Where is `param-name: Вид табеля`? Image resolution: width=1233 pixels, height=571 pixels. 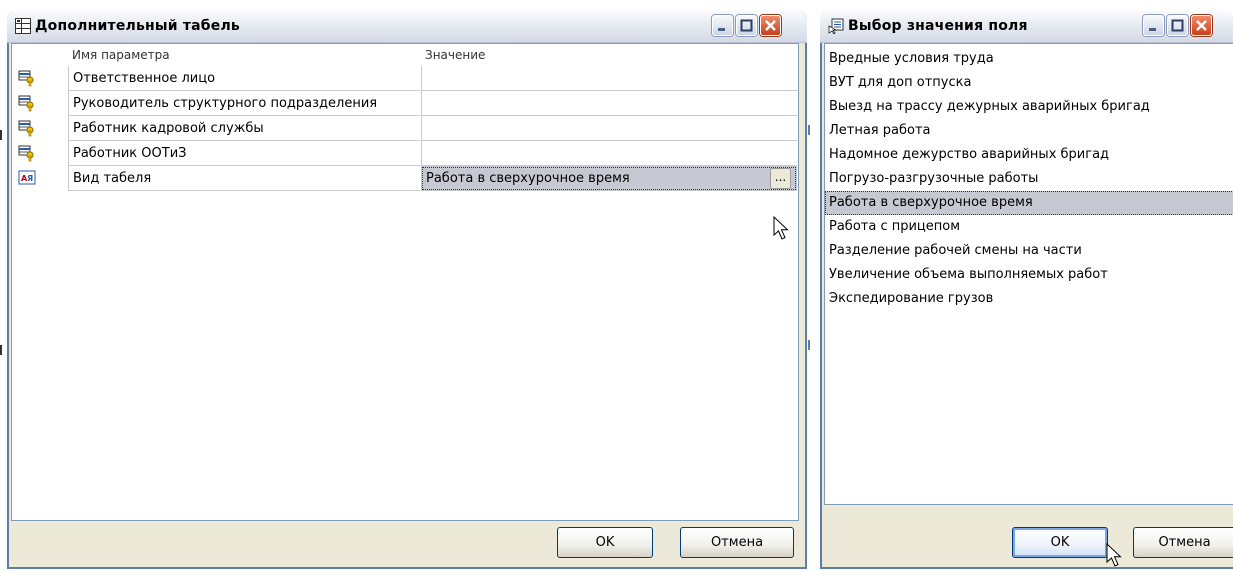 param-name: Вид табеля is located at coordinates (244, 178).